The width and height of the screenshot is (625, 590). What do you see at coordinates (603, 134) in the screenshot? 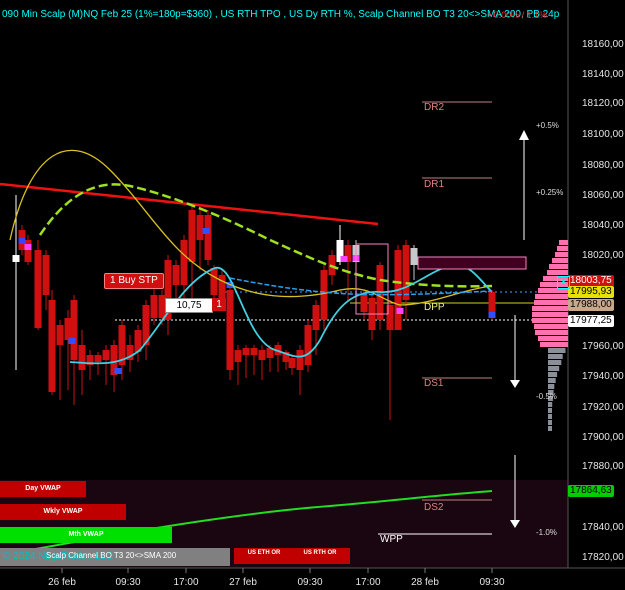
I see `price-axis-label: 18100,00` at bounding box center [603, 134].